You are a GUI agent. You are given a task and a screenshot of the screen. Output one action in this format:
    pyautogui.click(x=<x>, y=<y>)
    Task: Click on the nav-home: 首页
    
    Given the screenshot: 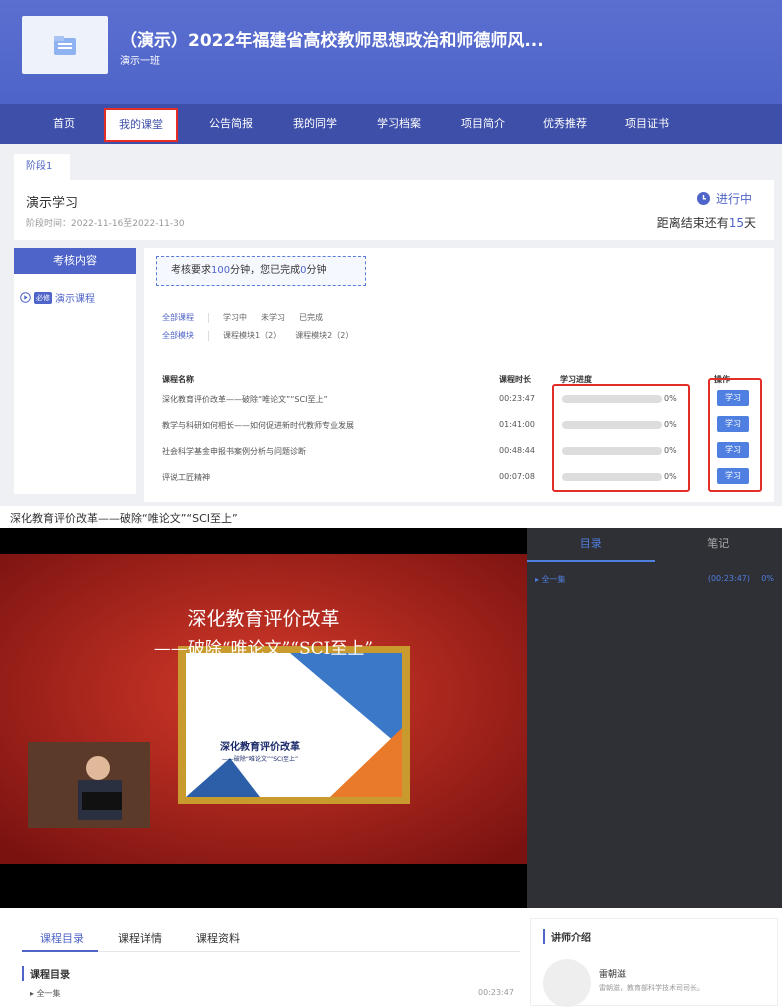 What is the action you would take?
    pyautogui.click(x=64, y=124)
    